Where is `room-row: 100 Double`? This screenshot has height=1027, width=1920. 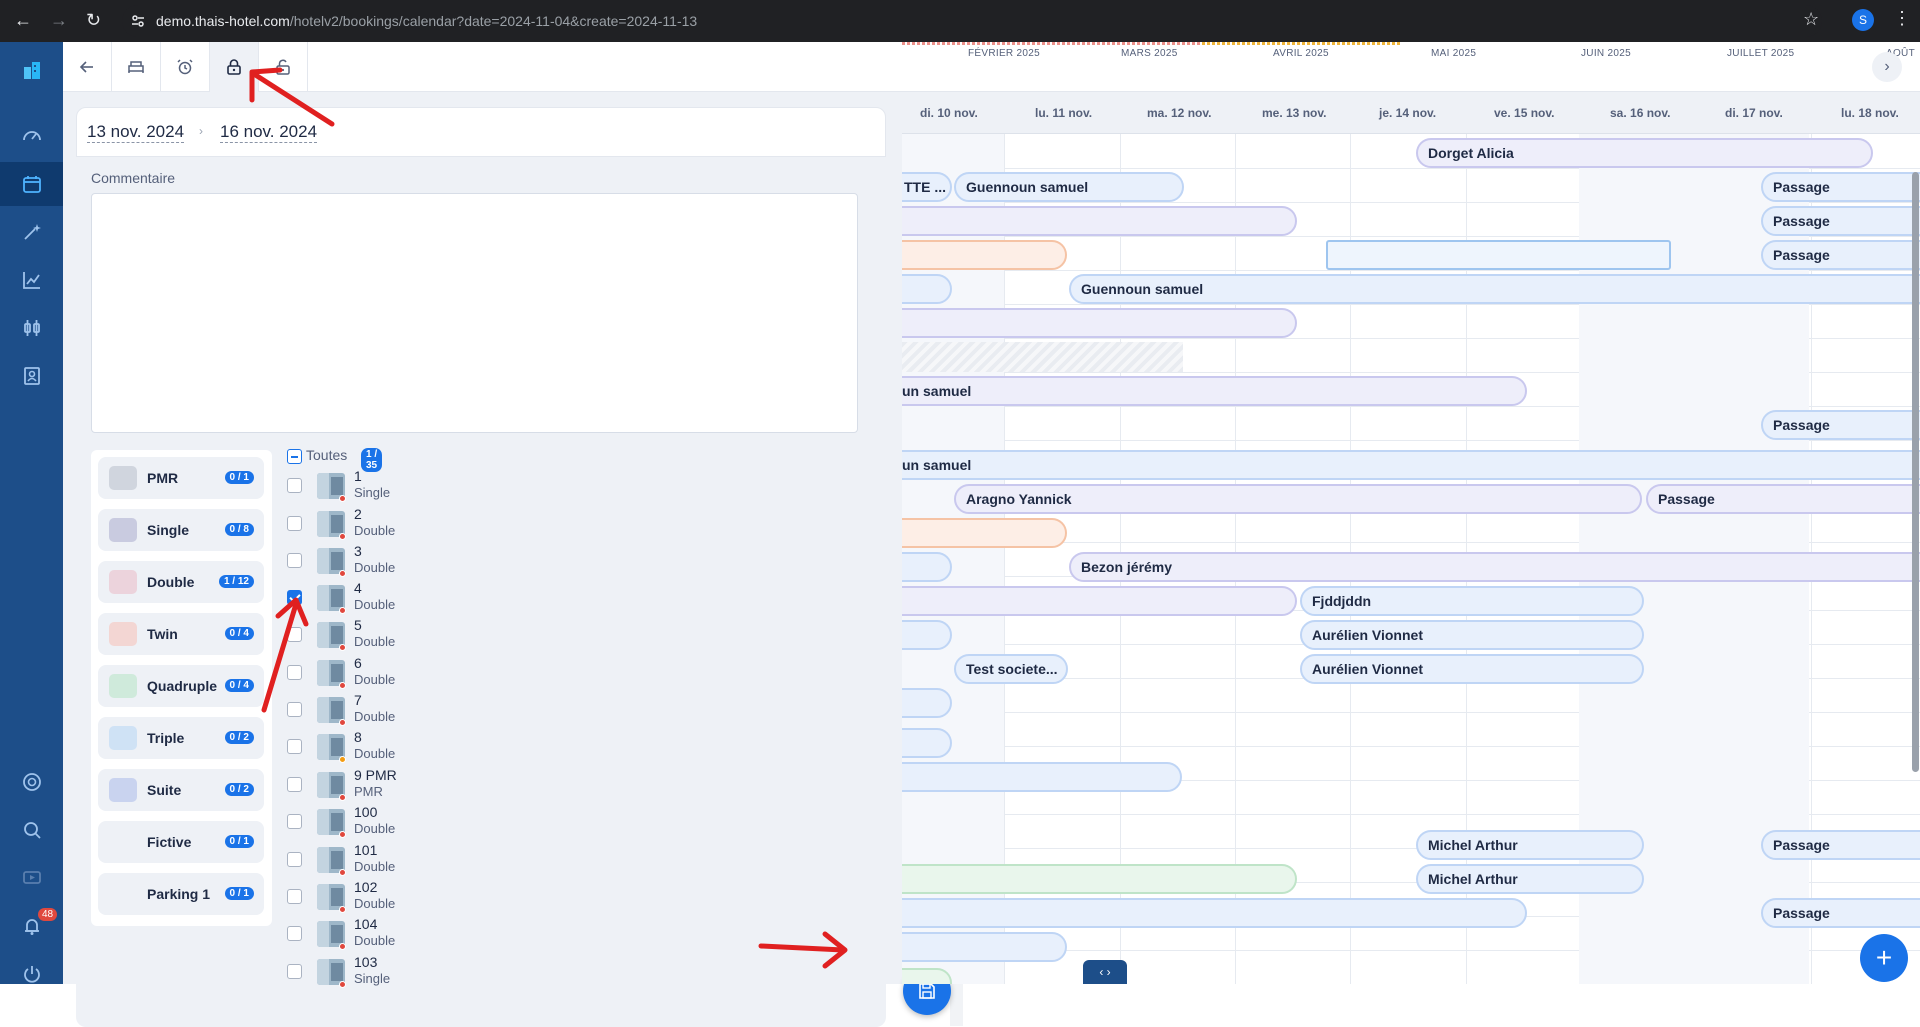
room-row: 100 Double is located at coordinates (383, 821).